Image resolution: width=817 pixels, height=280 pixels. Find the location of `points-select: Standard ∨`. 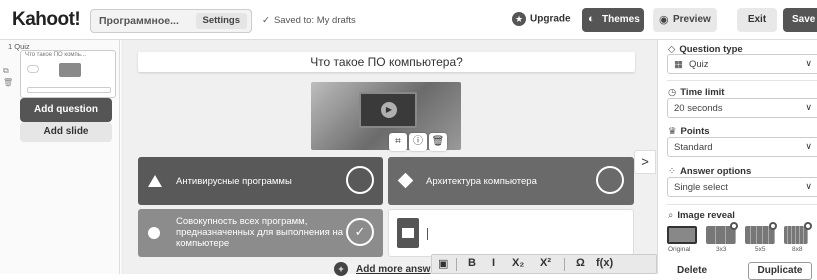

points-select: Standard ∨ is located at coordinates (742, 147).